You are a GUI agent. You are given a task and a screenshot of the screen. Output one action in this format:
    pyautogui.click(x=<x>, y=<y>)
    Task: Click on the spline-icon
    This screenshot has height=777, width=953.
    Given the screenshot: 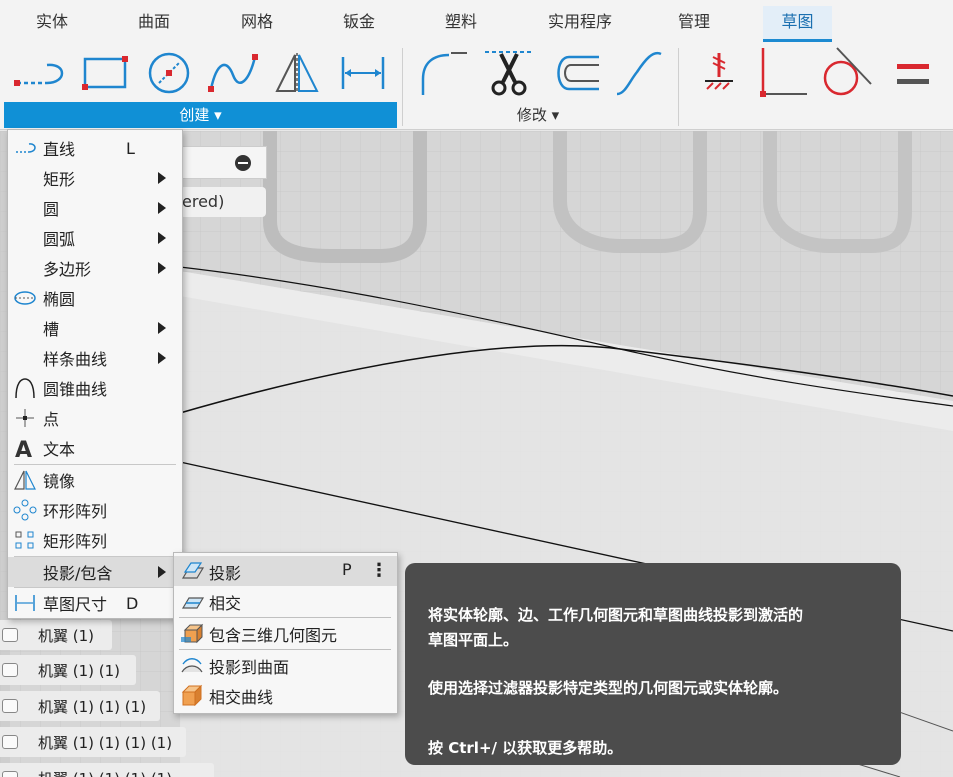 What is the action you would take?
    pyautogui.click(x=233, y=73)
    